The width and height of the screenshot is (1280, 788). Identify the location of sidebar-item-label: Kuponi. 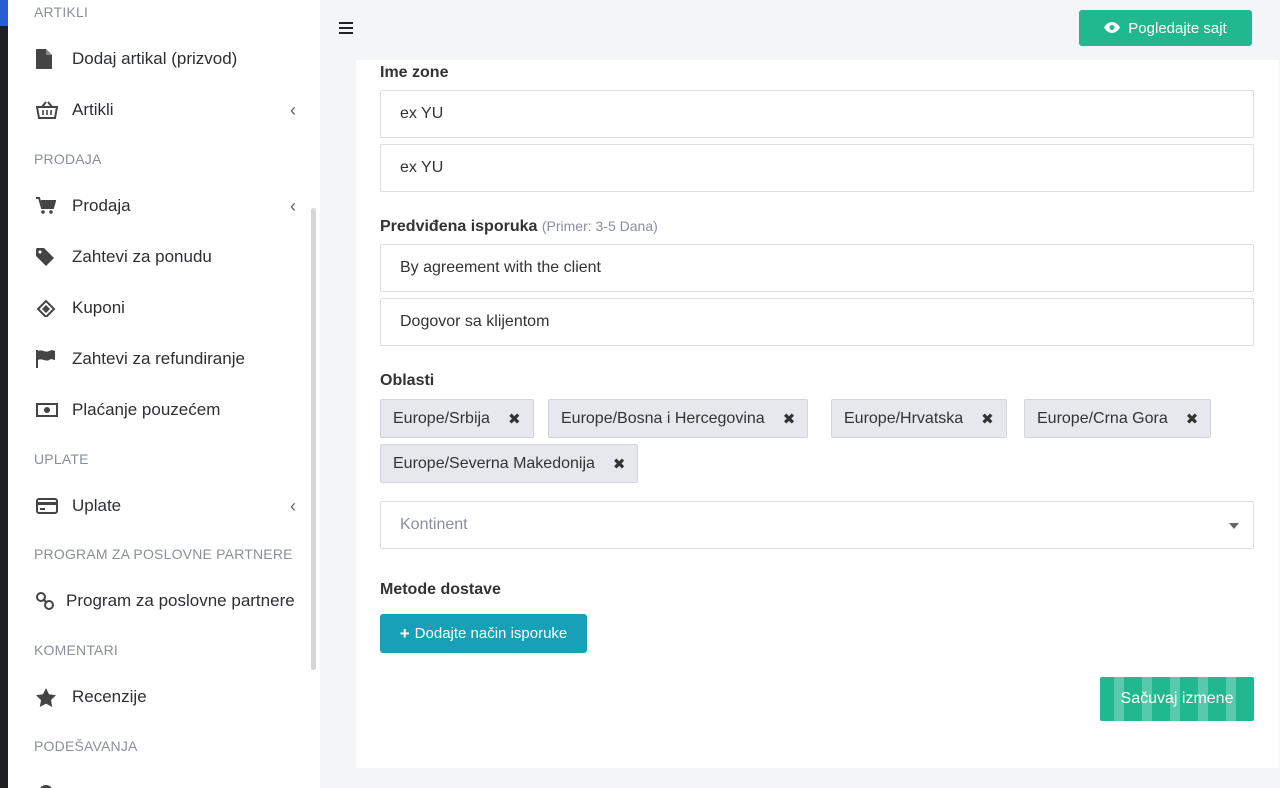
(98, 307).